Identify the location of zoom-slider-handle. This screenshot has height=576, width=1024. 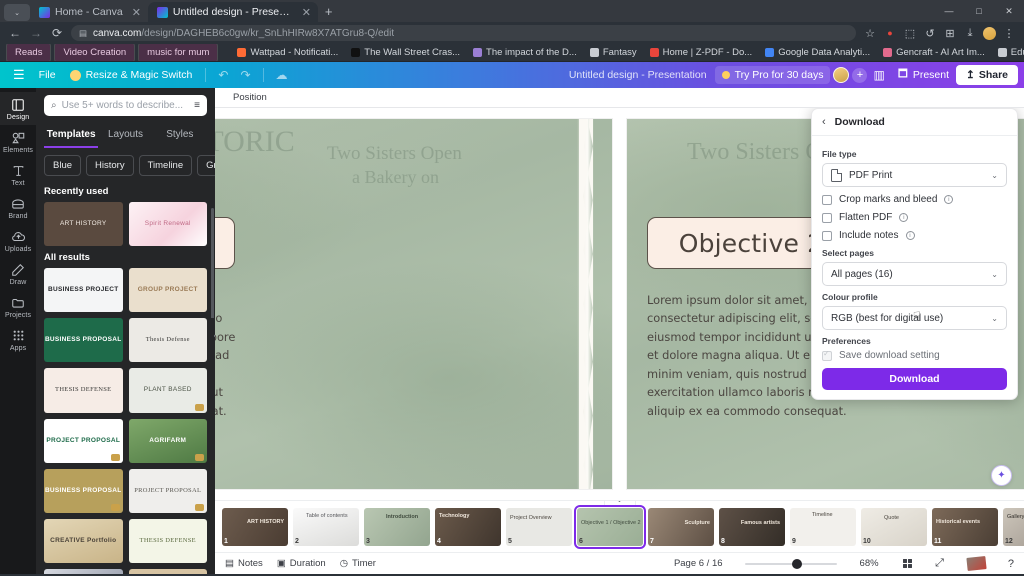
(797, 563).